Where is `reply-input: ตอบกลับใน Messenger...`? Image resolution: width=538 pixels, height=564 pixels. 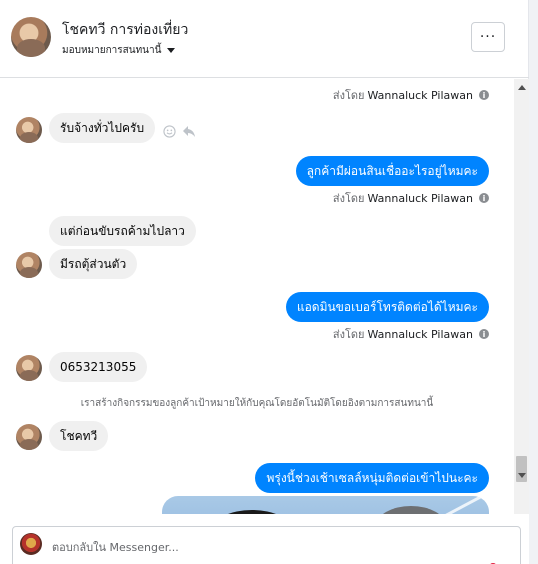 reply-input: ตอบกลับใน Messenger... is located at coordinates (115, 547).